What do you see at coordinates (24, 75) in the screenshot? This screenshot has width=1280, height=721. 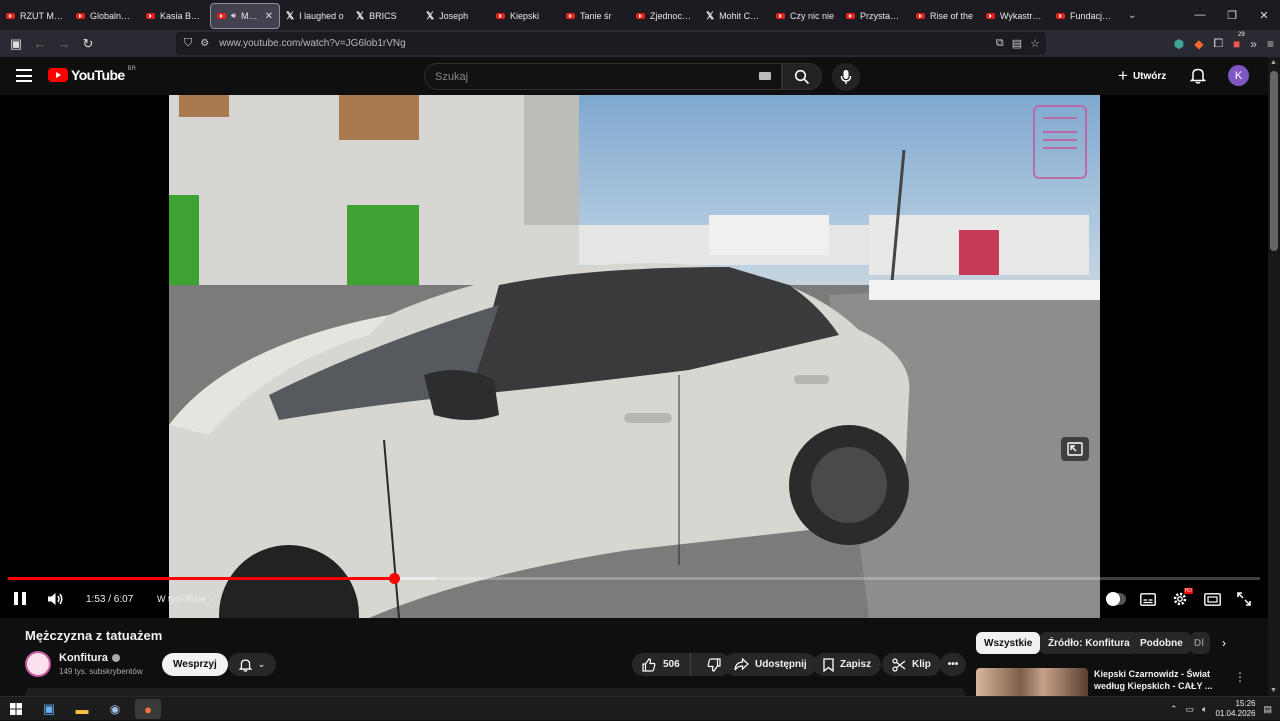 I see `guide-menu-icon` at bounding box center [24, 75].